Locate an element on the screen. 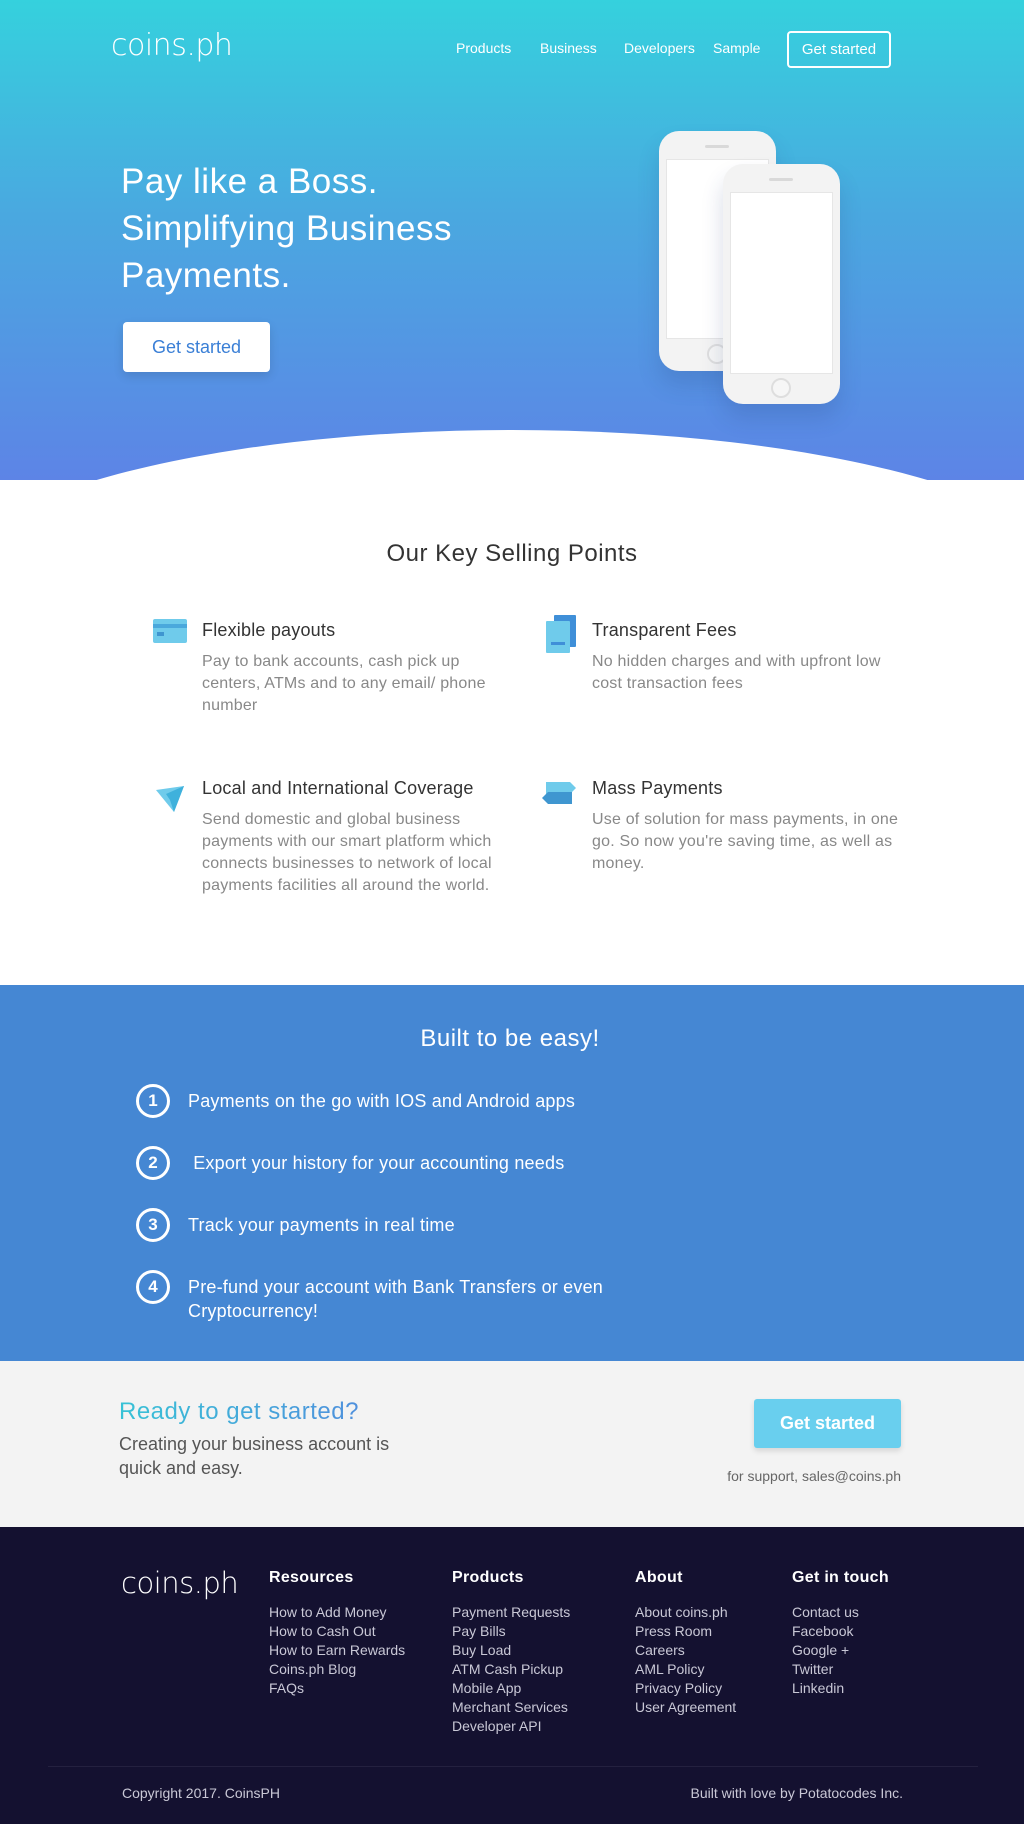  step-number-1: 1 is located at coordinates (153, 1101).